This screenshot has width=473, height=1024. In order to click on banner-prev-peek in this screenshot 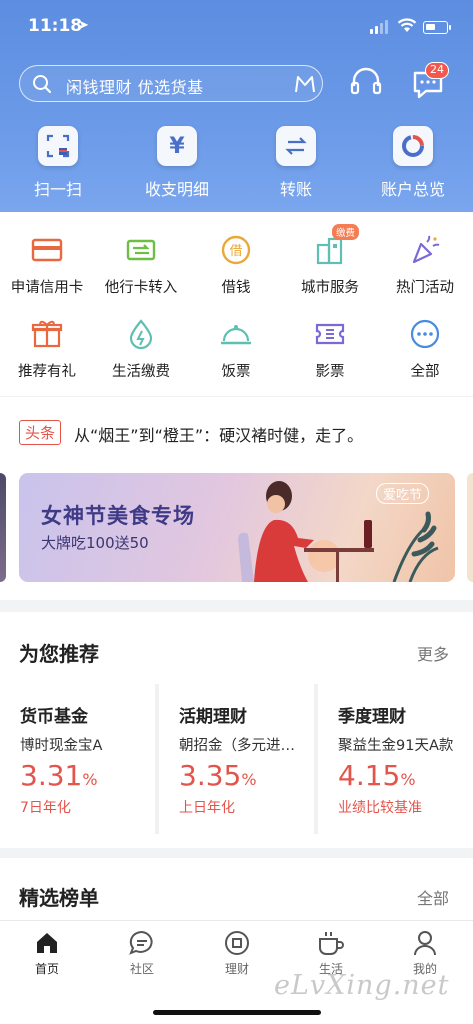, I will do `click(3, 527)`.